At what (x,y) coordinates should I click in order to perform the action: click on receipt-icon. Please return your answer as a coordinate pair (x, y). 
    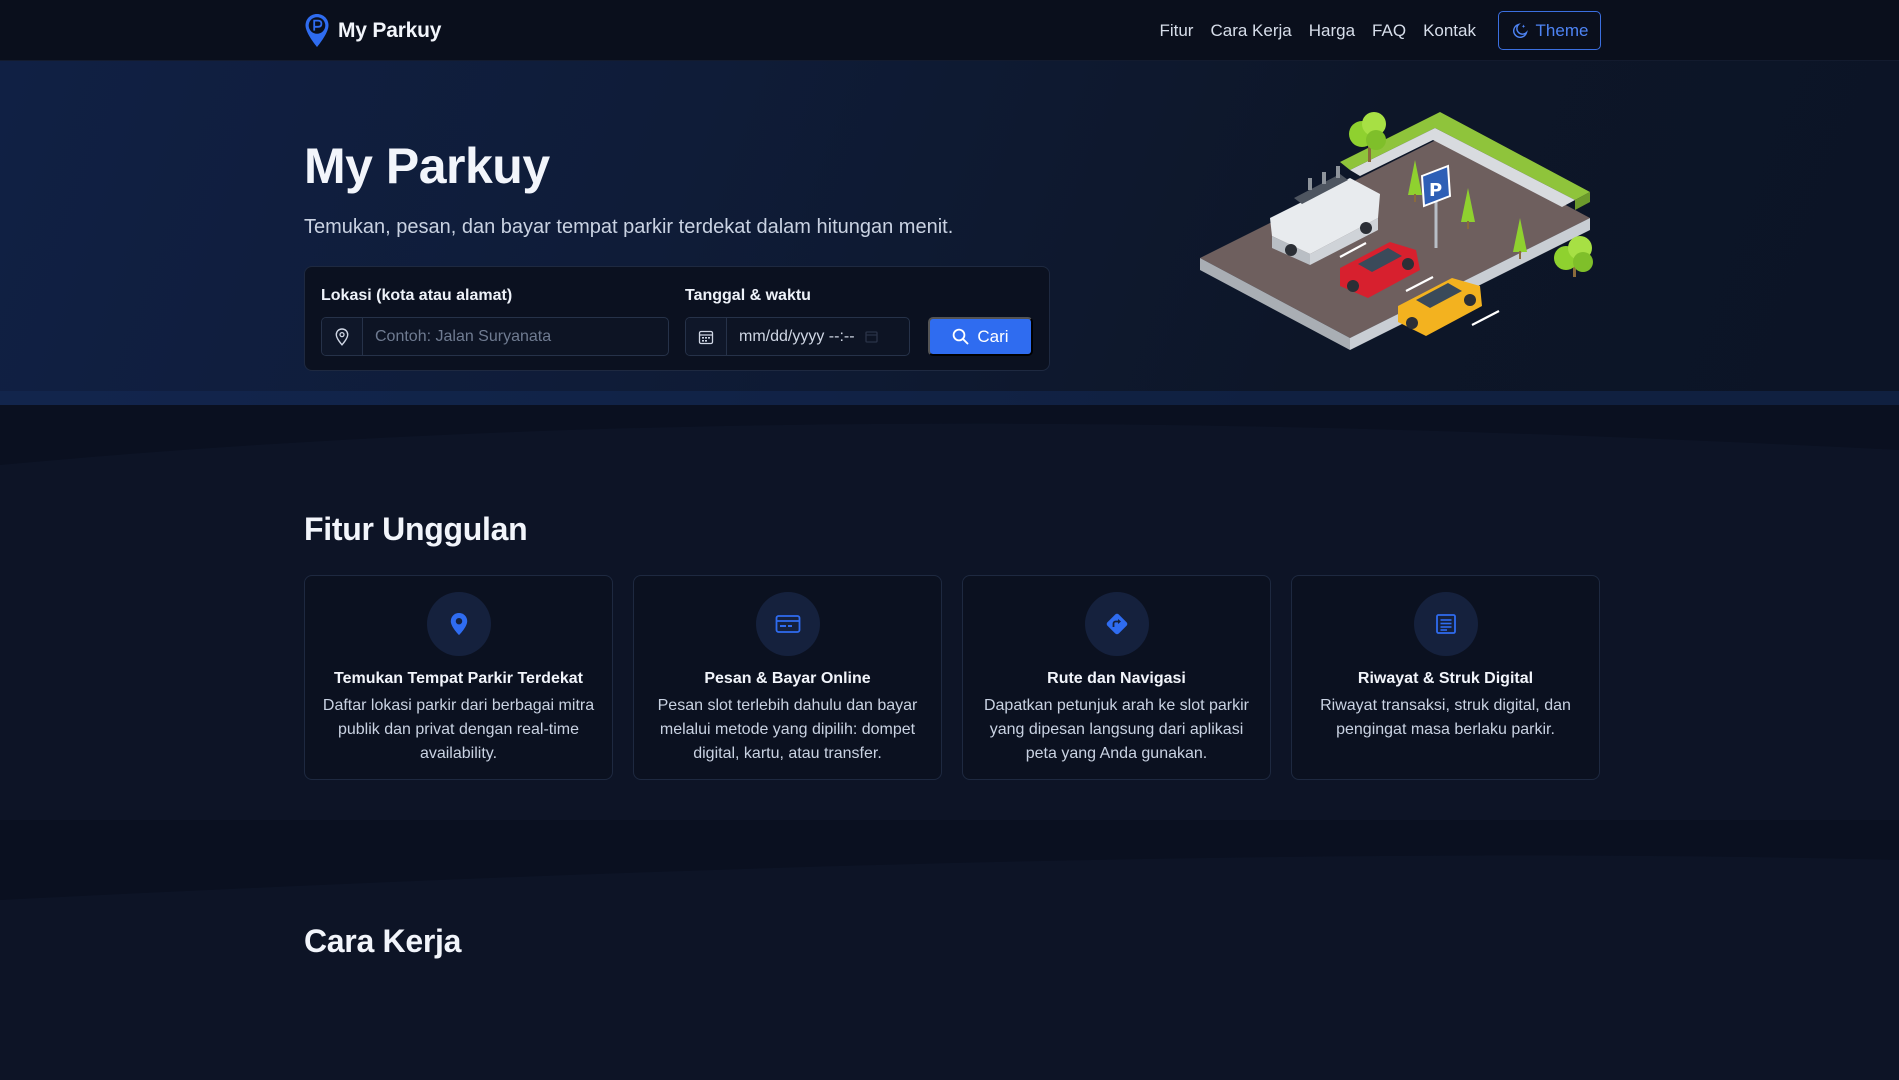
    Looking at the image, I should click on (1445, 624).